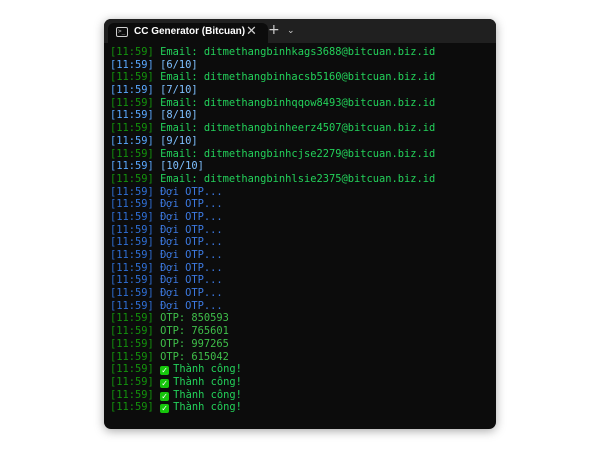 The image size is (600, 450). Describe the element at coordinates (179, 64) in the screenshot. I see `line-text: [6/10]` at that location.